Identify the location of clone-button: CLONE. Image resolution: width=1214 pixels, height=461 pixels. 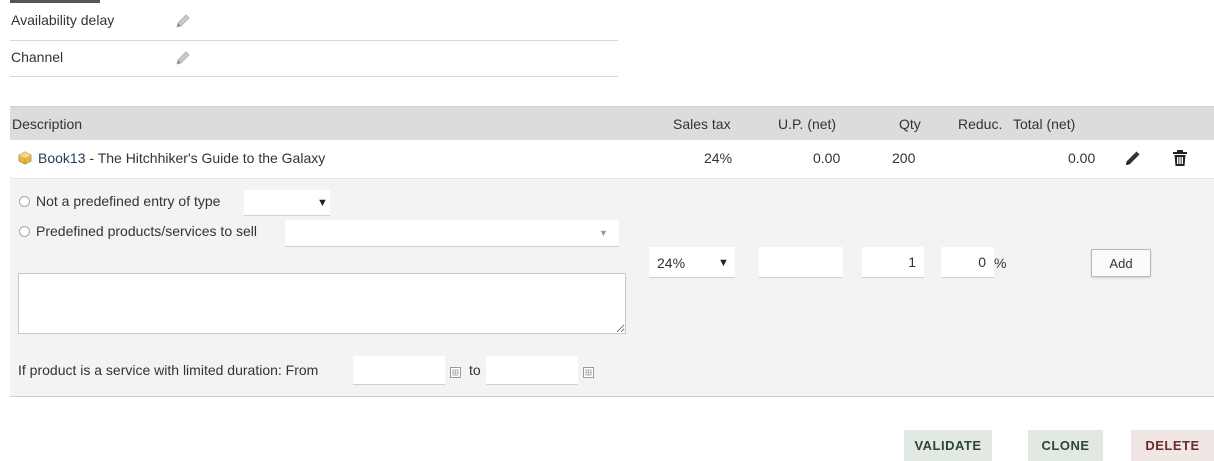
(1065, 445).